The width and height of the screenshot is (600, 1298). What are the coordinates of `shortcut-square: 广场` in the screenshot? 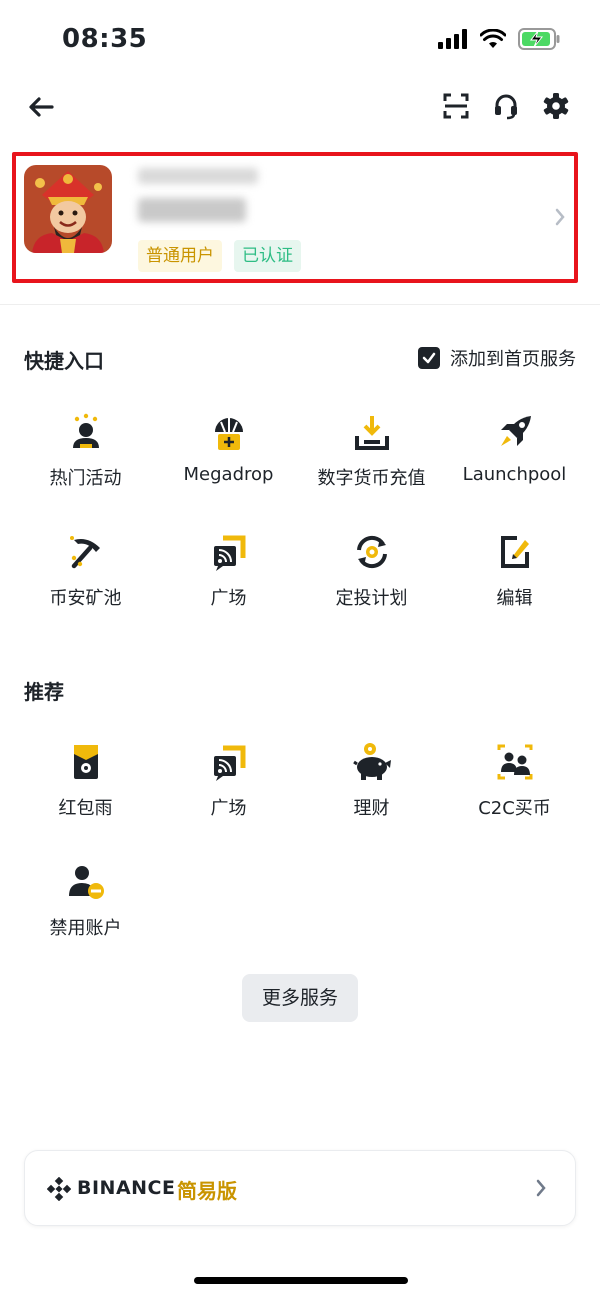 It's located at (228, 588).